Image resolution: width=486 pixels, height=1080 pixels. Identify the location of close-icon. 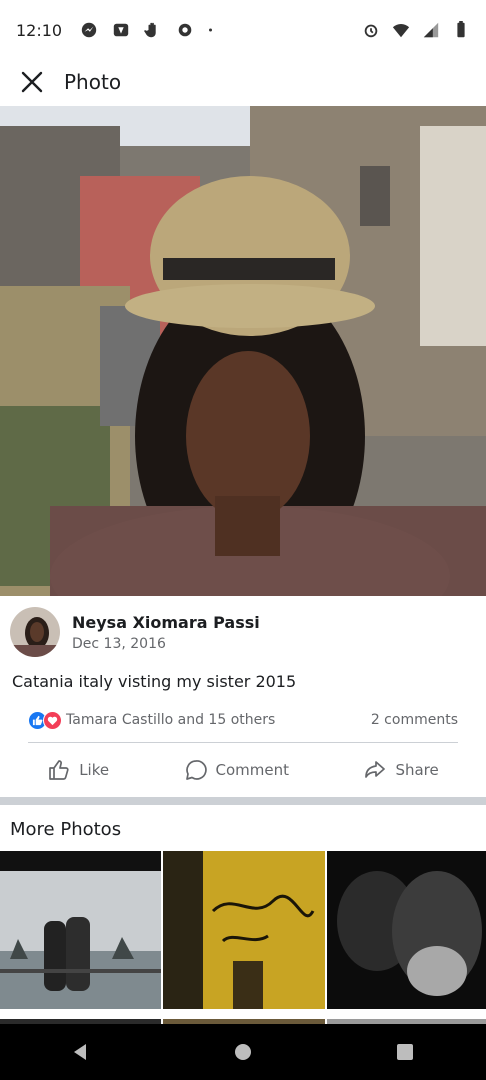
(32, 82).